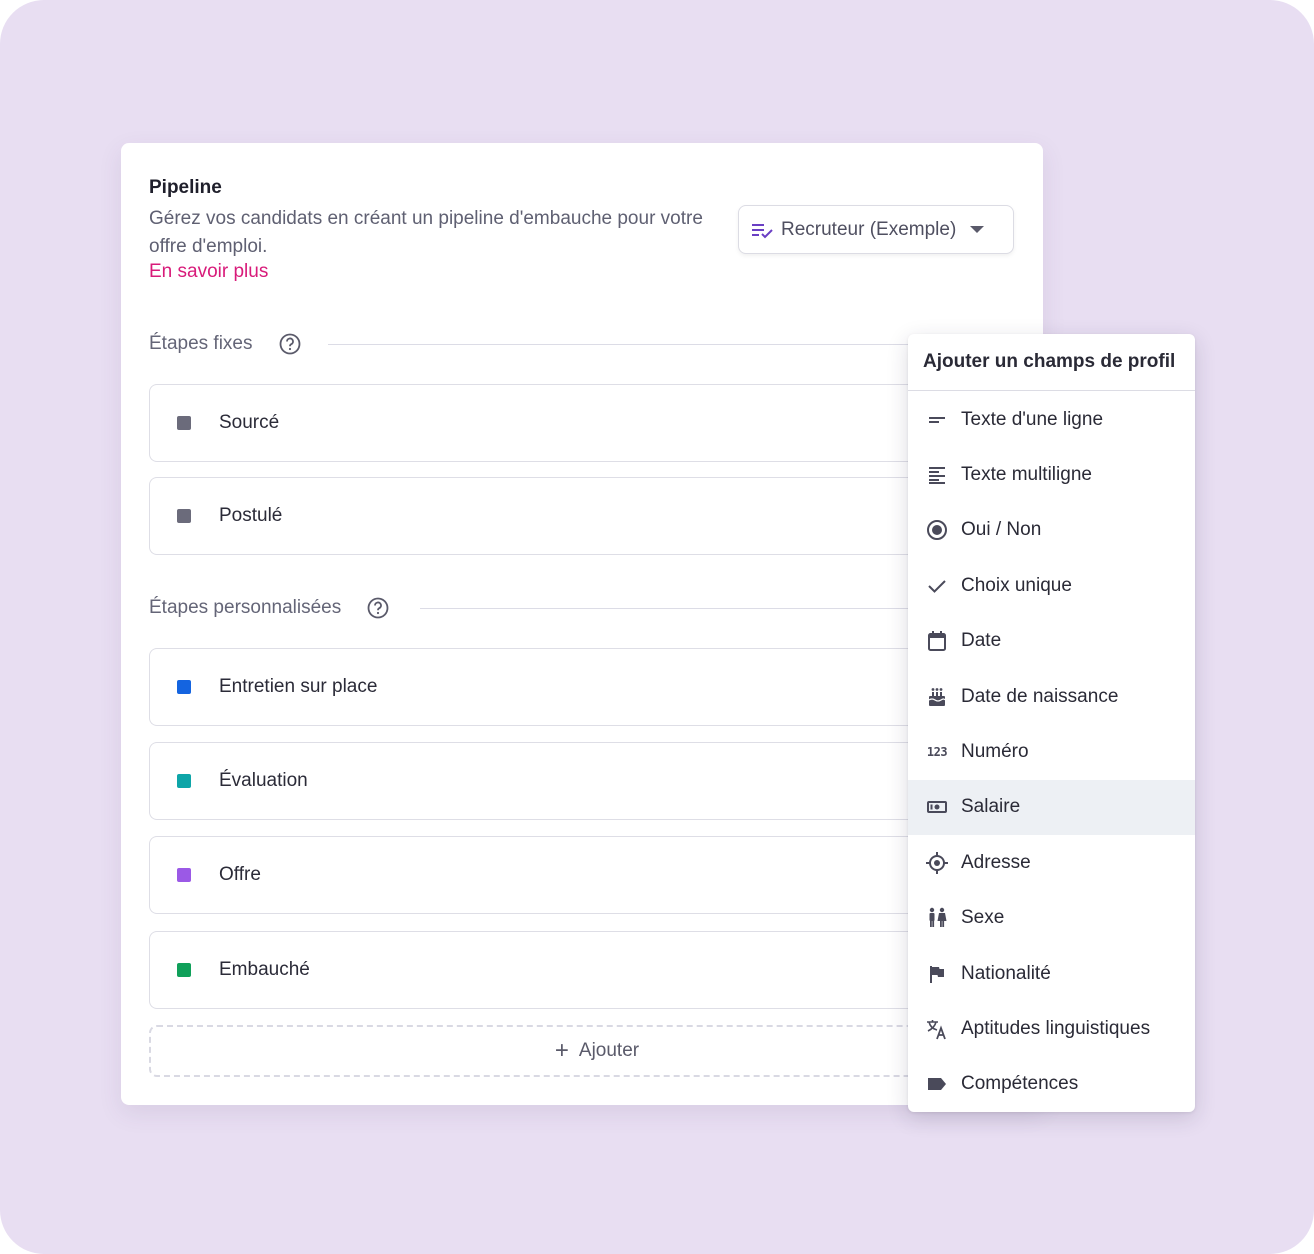  I want to click on cake-icon, so click(937, 697).